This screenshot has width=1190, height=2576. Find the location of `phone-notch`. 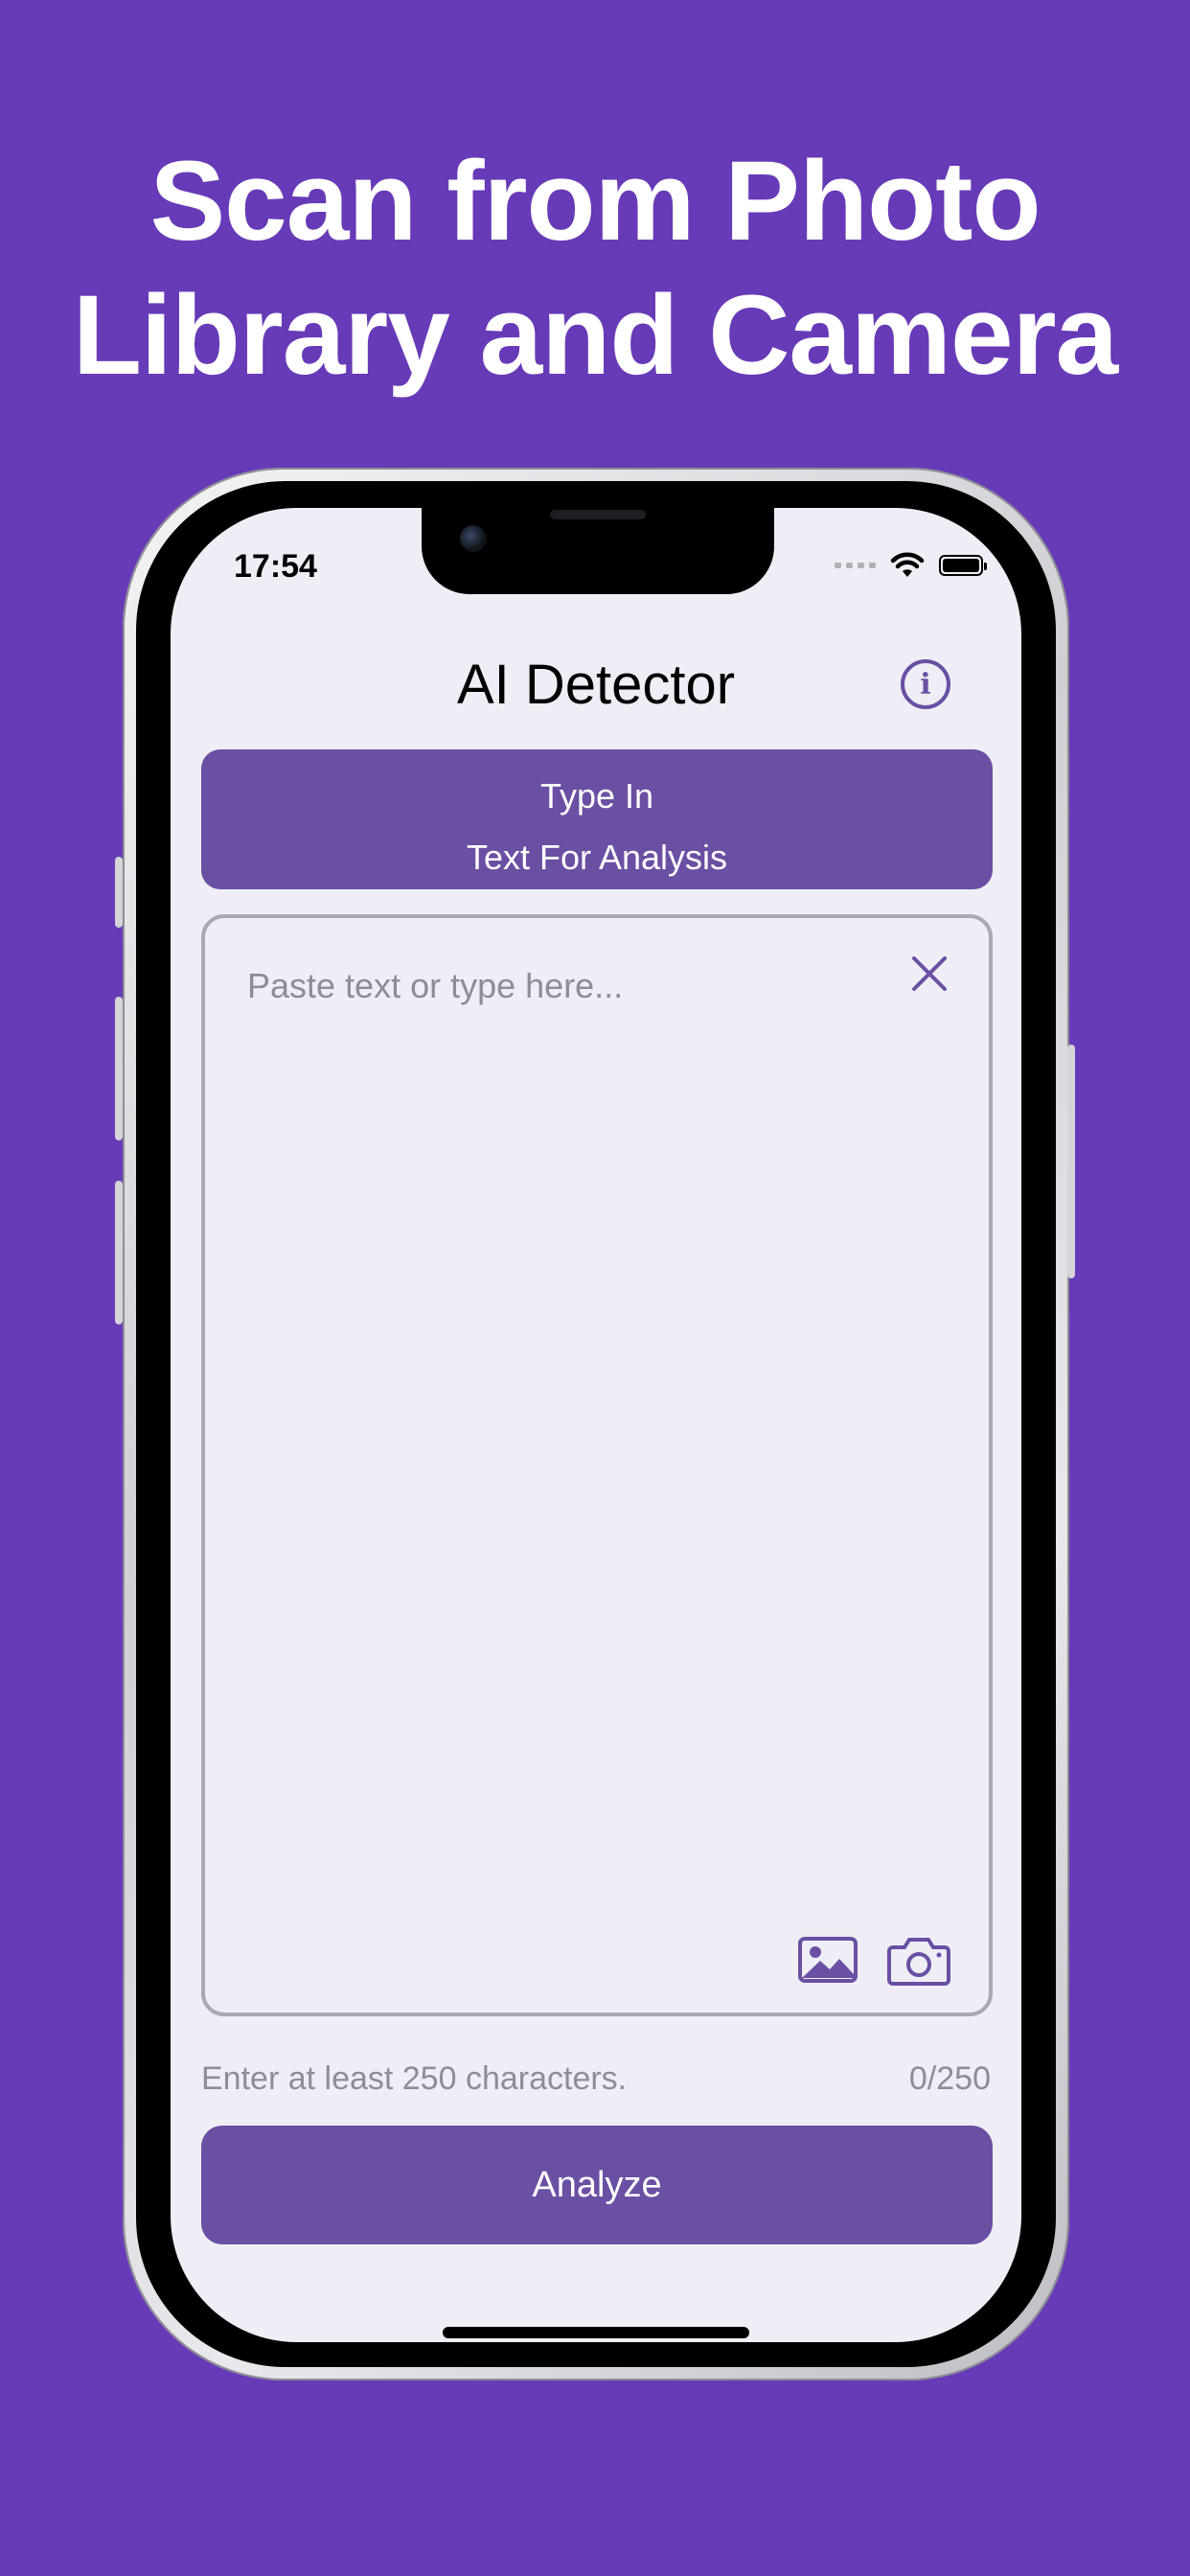

phone-notch is located at coordinates (598, 551).